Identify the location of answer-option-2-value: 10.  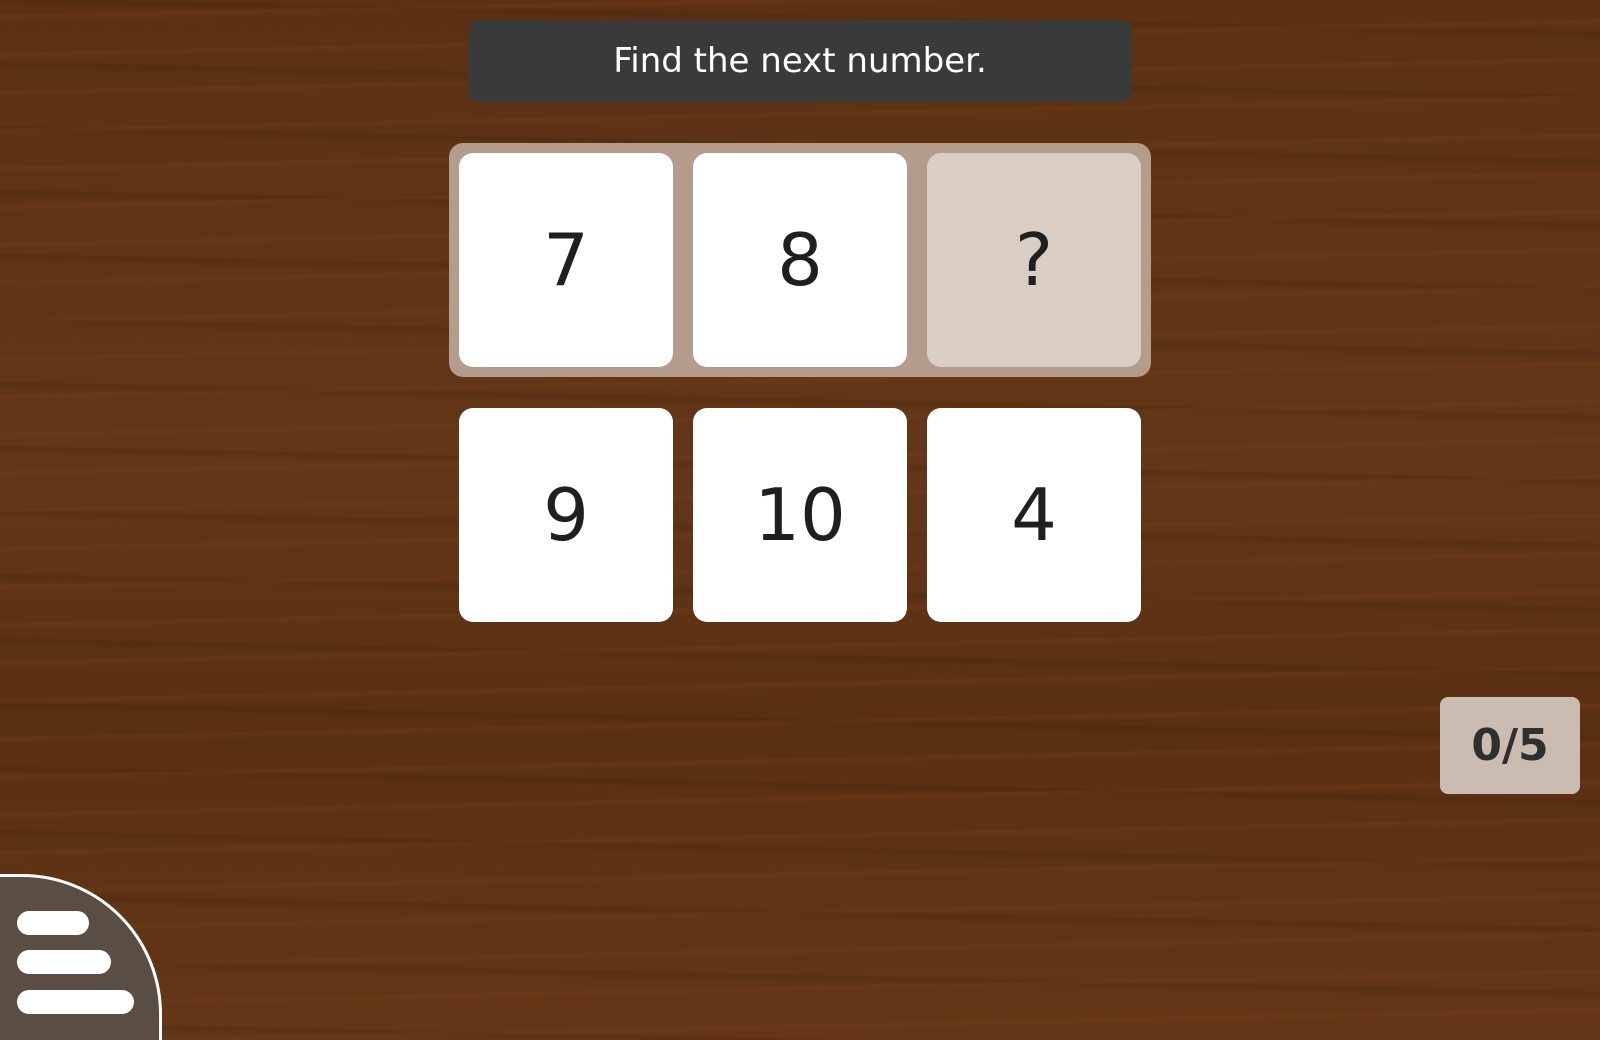
(800, 515).